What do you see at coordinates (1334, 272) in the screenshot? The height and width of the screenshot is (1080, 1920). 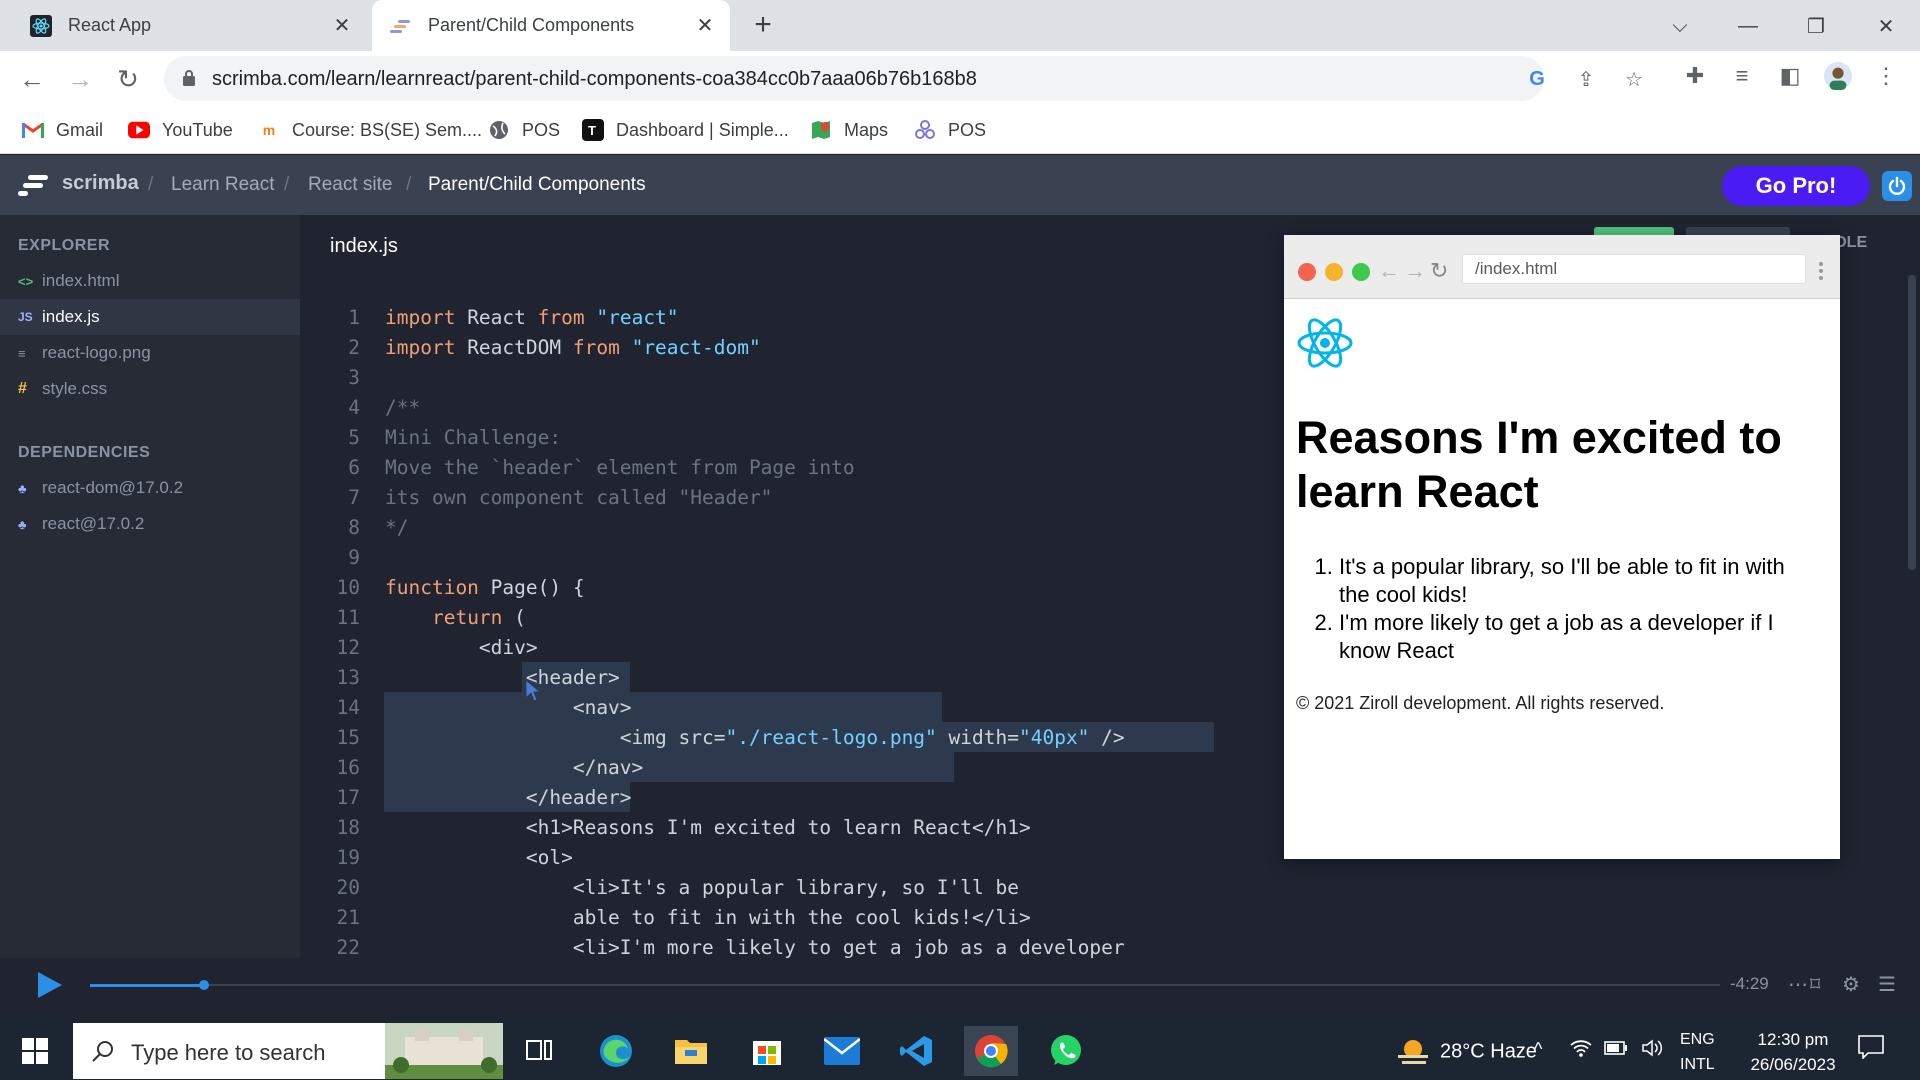 I see `minimize-dot-icon` at bounding box center [1334, 272].